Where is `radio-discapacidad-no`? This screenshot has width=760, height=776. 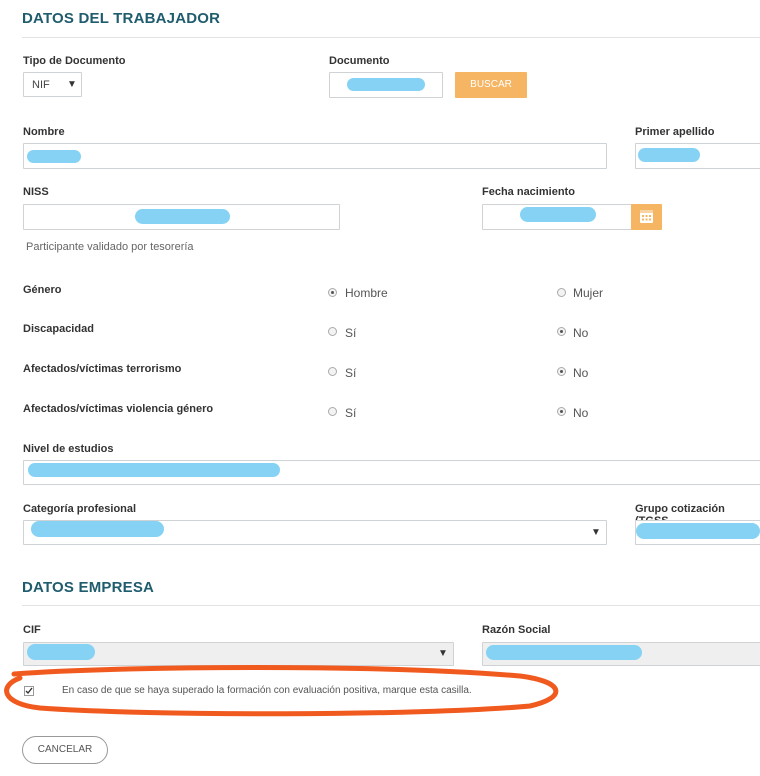
radio-discapacidad-no is located at coordinates (561, 331).